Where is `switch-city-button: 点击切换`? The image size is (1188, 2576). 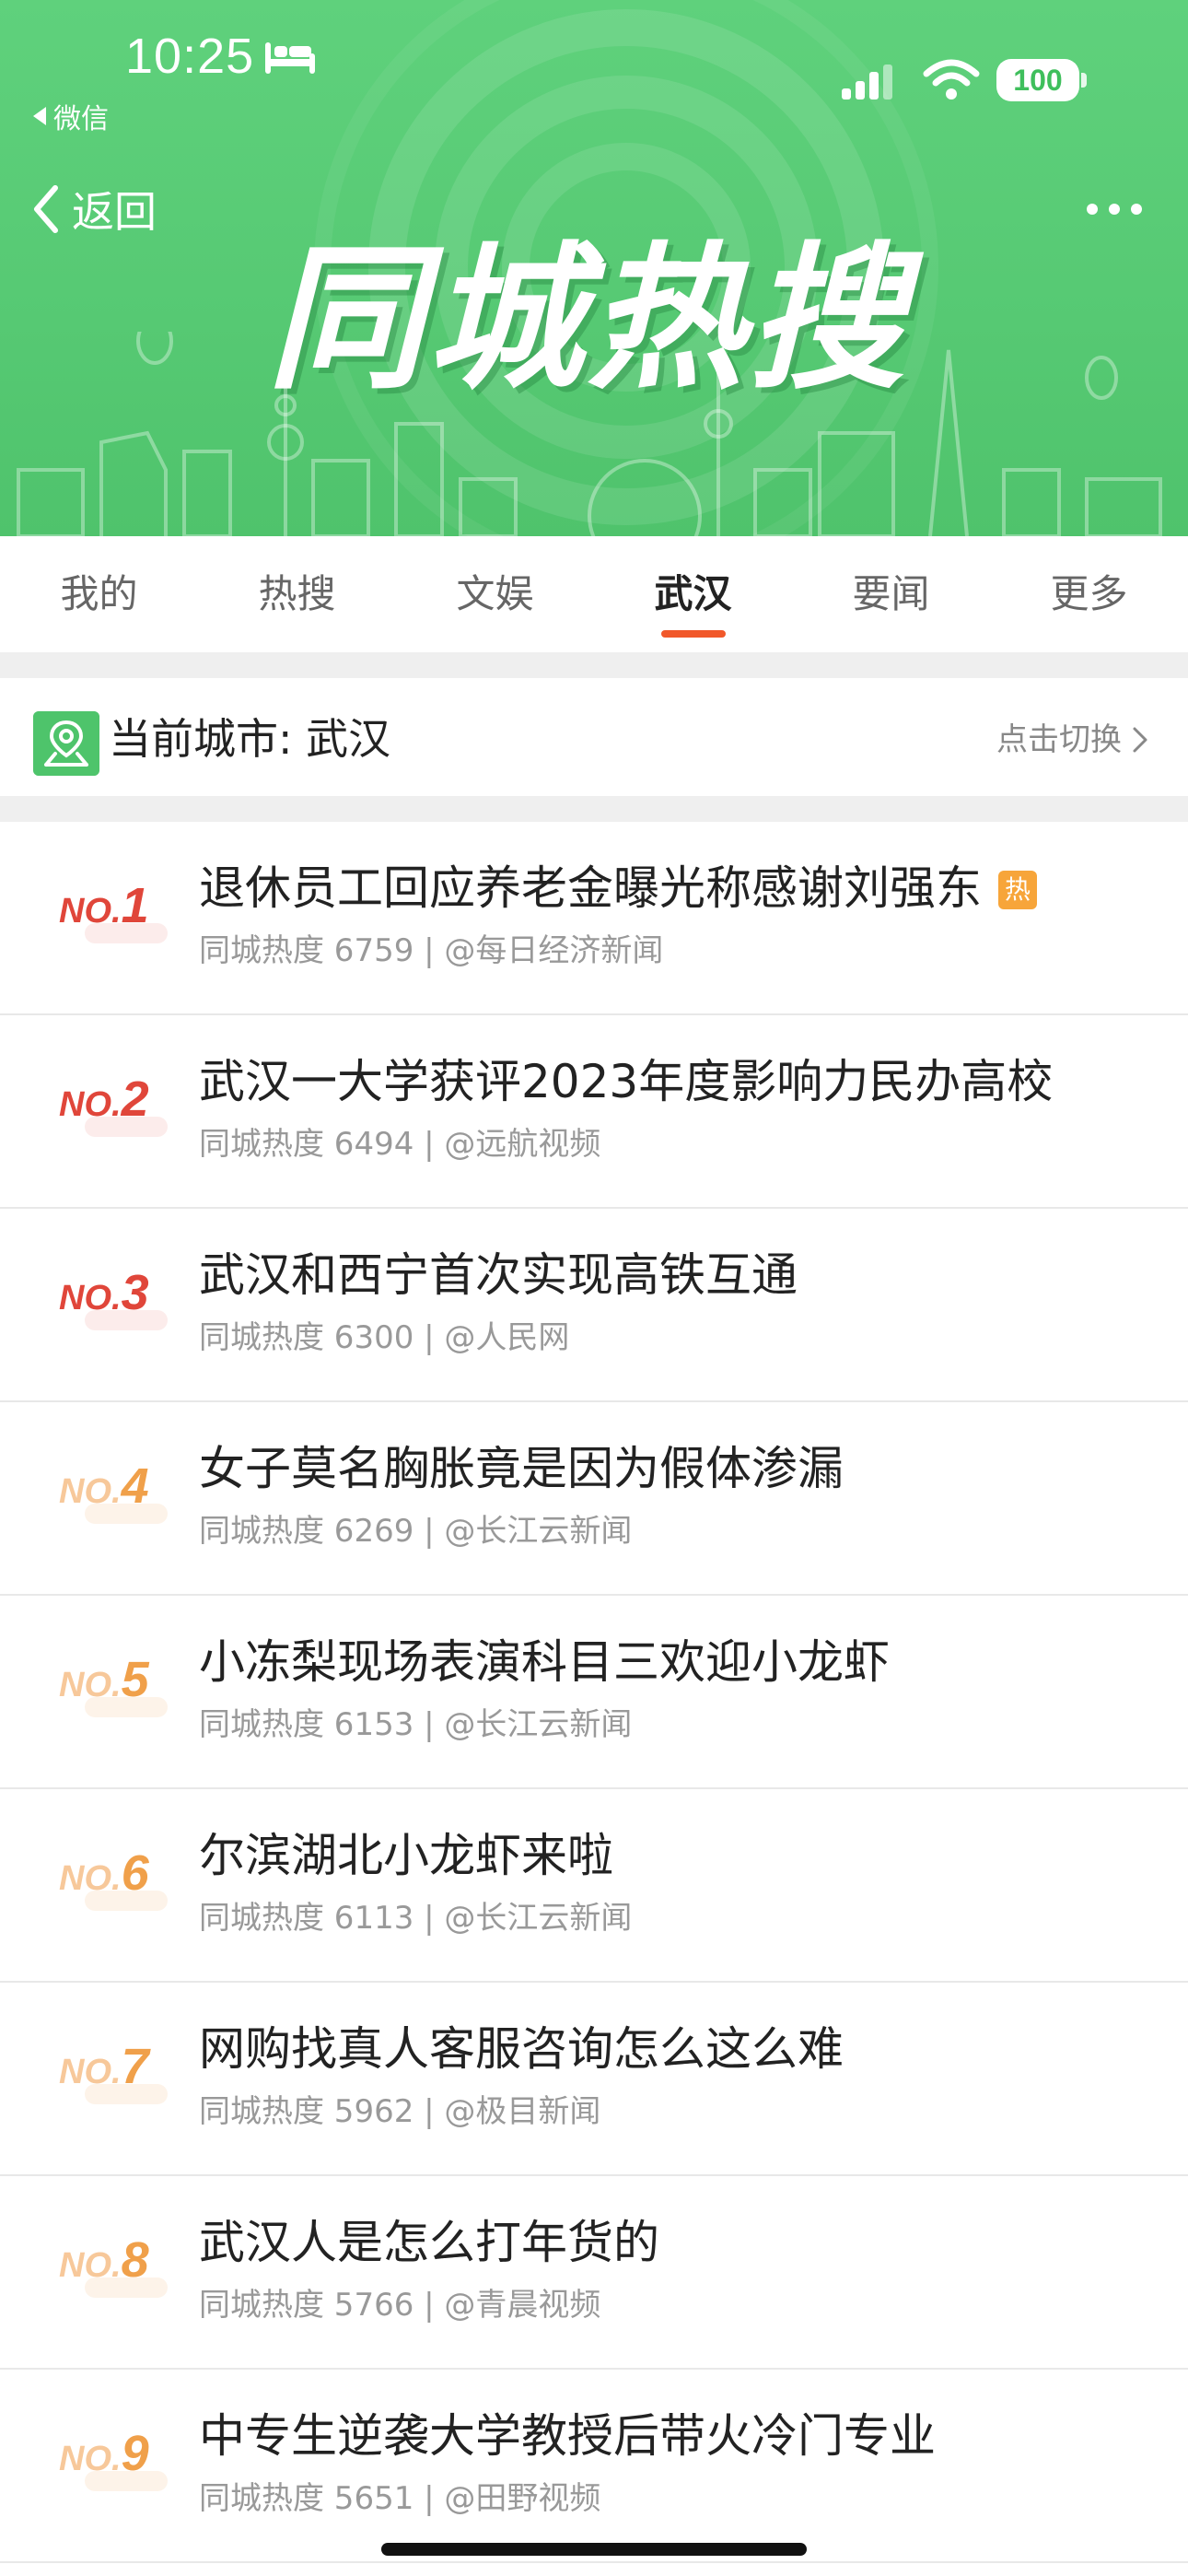 switch-city-button: 点击切换 is located at coordinates (1072, 740).